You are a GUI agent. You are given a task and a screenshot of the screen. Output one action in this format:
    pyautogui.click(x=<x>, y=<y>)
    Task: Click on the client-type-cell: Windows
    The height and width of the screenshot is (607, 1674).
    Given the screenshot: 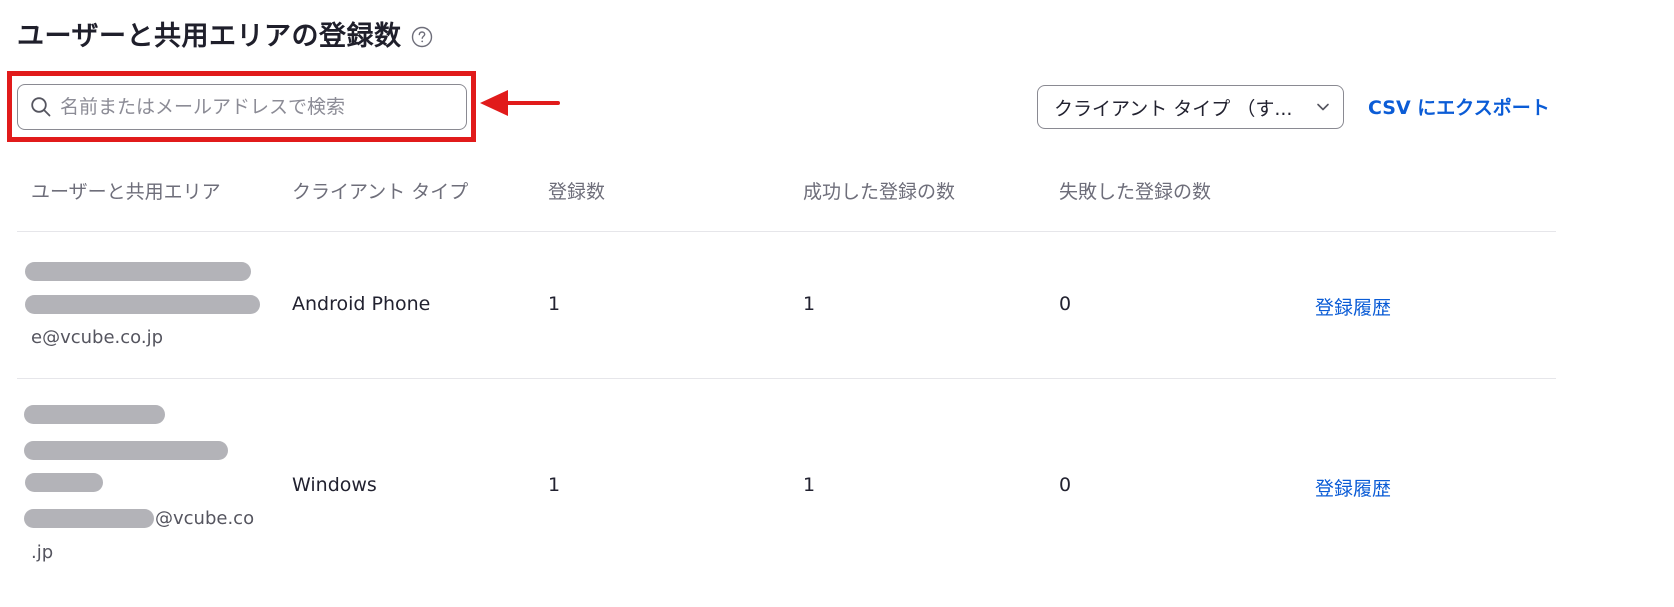 What is the action you would take?
    pyautogui.click(x=334, y=485)
    